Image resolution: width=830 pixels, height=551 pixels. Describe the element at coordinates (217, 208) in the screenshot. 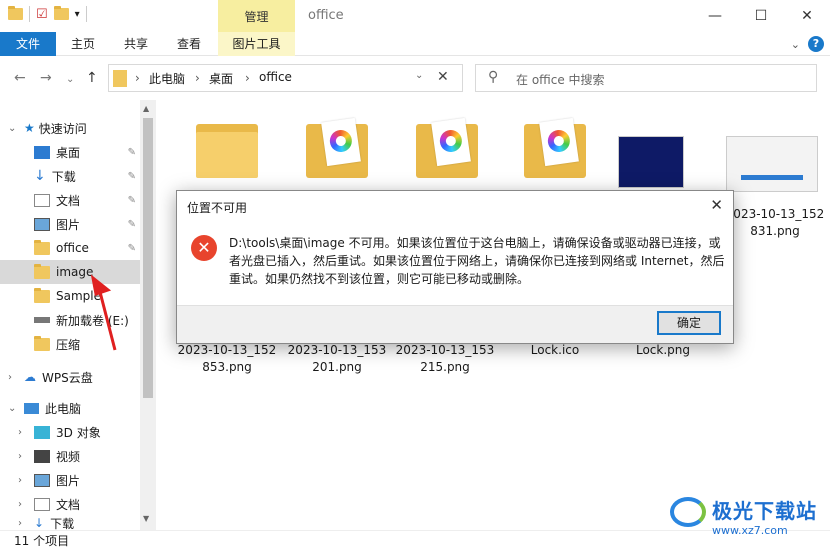

I see `dialog-title: 位置不可用` at that location.